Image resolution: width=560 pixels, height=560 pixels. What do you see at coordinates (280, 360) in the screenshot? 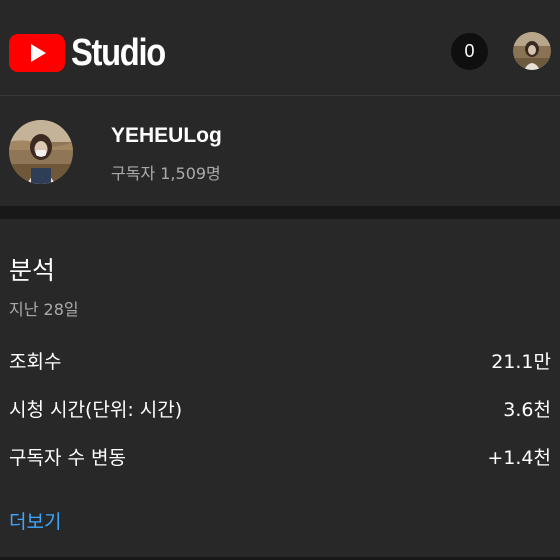
I see `metric-row-views: 조회수 21.1만` at bounding box center [280, 360].